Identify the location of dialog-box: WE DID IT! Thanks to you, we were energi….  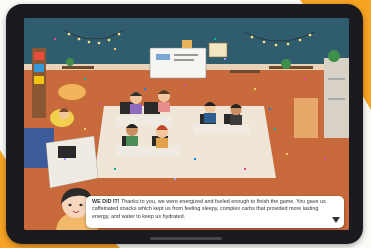
(215, 212).